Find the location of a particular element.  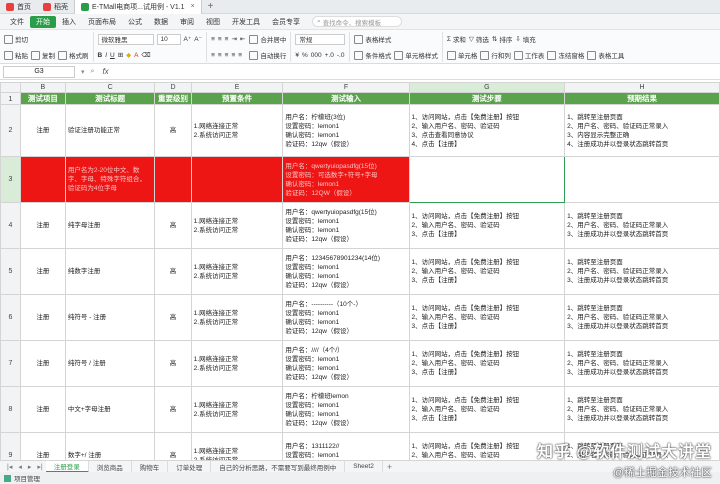

tab-docer: 稻壳 is located at coordinates (55, 7).